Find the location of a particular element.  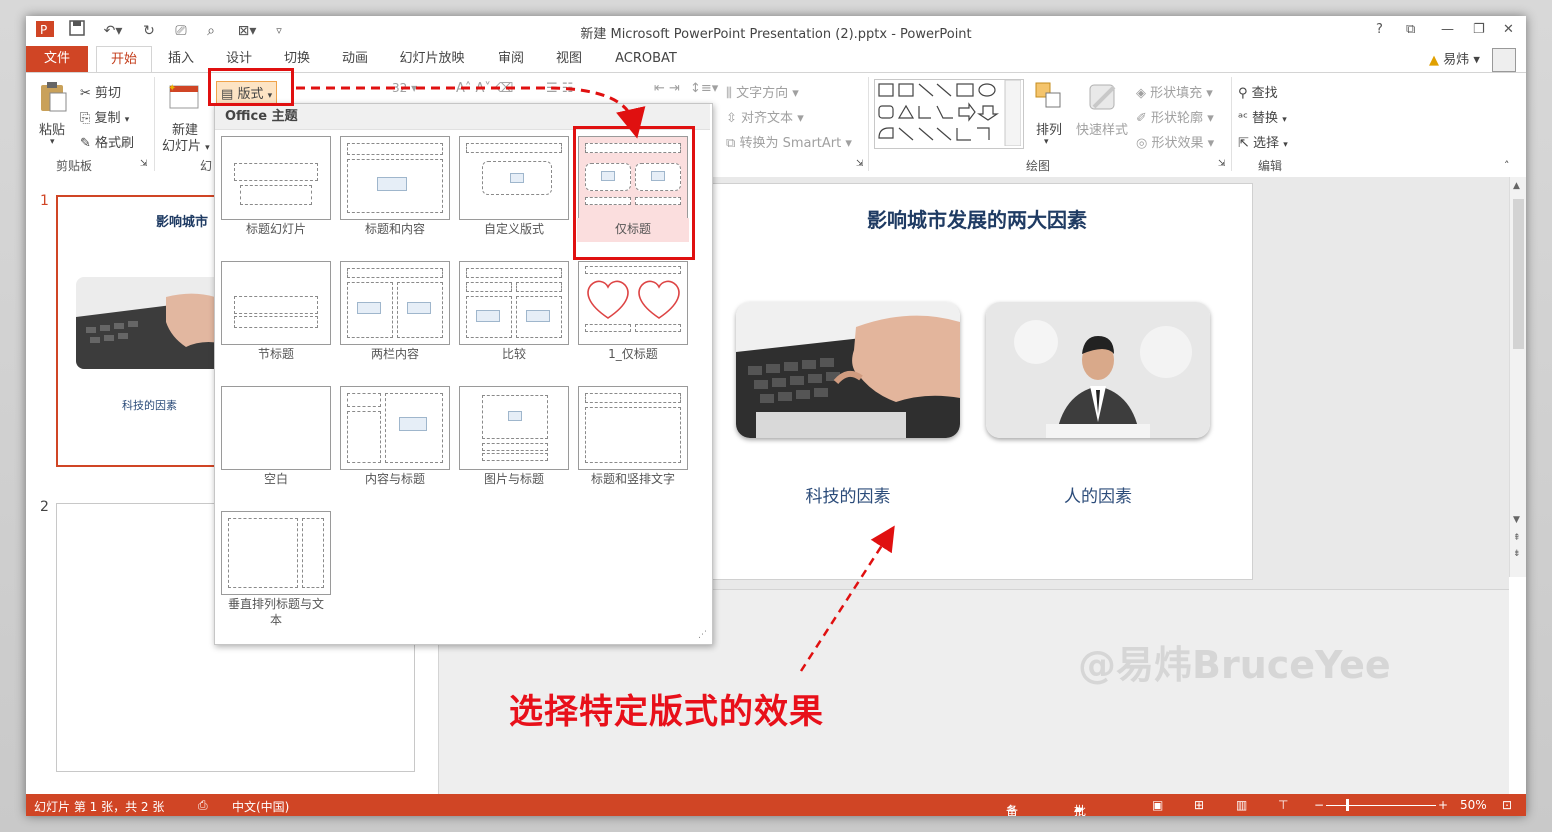

watermark: @易炜BruceYee is located at coordinates (1234, 665).